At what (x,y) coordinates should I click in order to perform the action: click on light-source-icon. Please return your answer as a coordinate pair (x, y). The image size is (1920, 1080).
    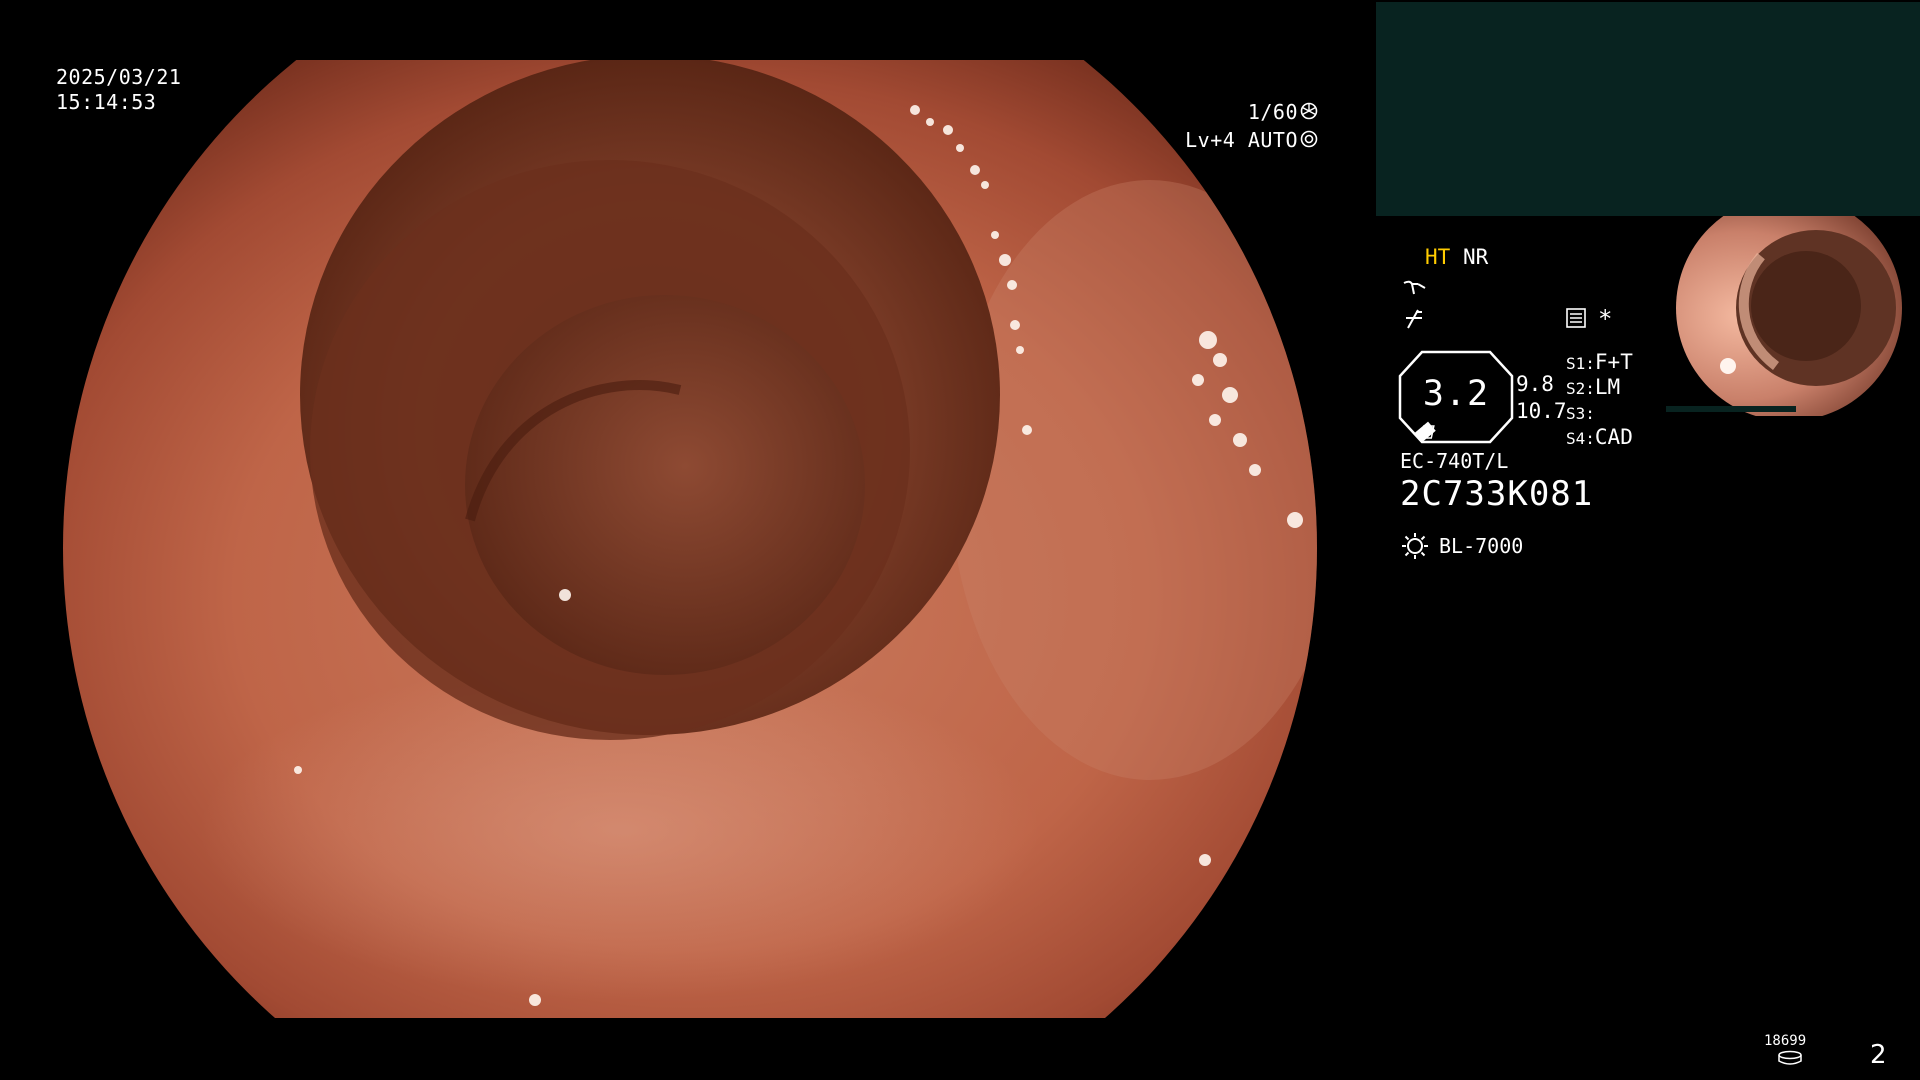
    Looking at the image, I should click on (1415, 546).